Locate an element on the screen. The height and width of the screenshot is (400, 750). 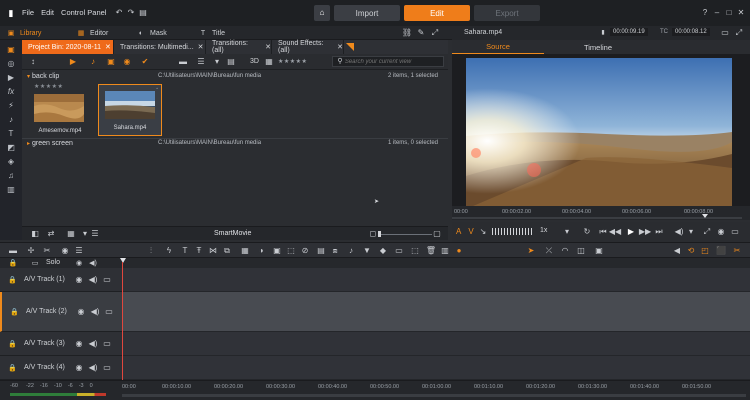
tab-sound-effects-all: Sound Effects: (all) ✕ is located at coordinates (308, 47).